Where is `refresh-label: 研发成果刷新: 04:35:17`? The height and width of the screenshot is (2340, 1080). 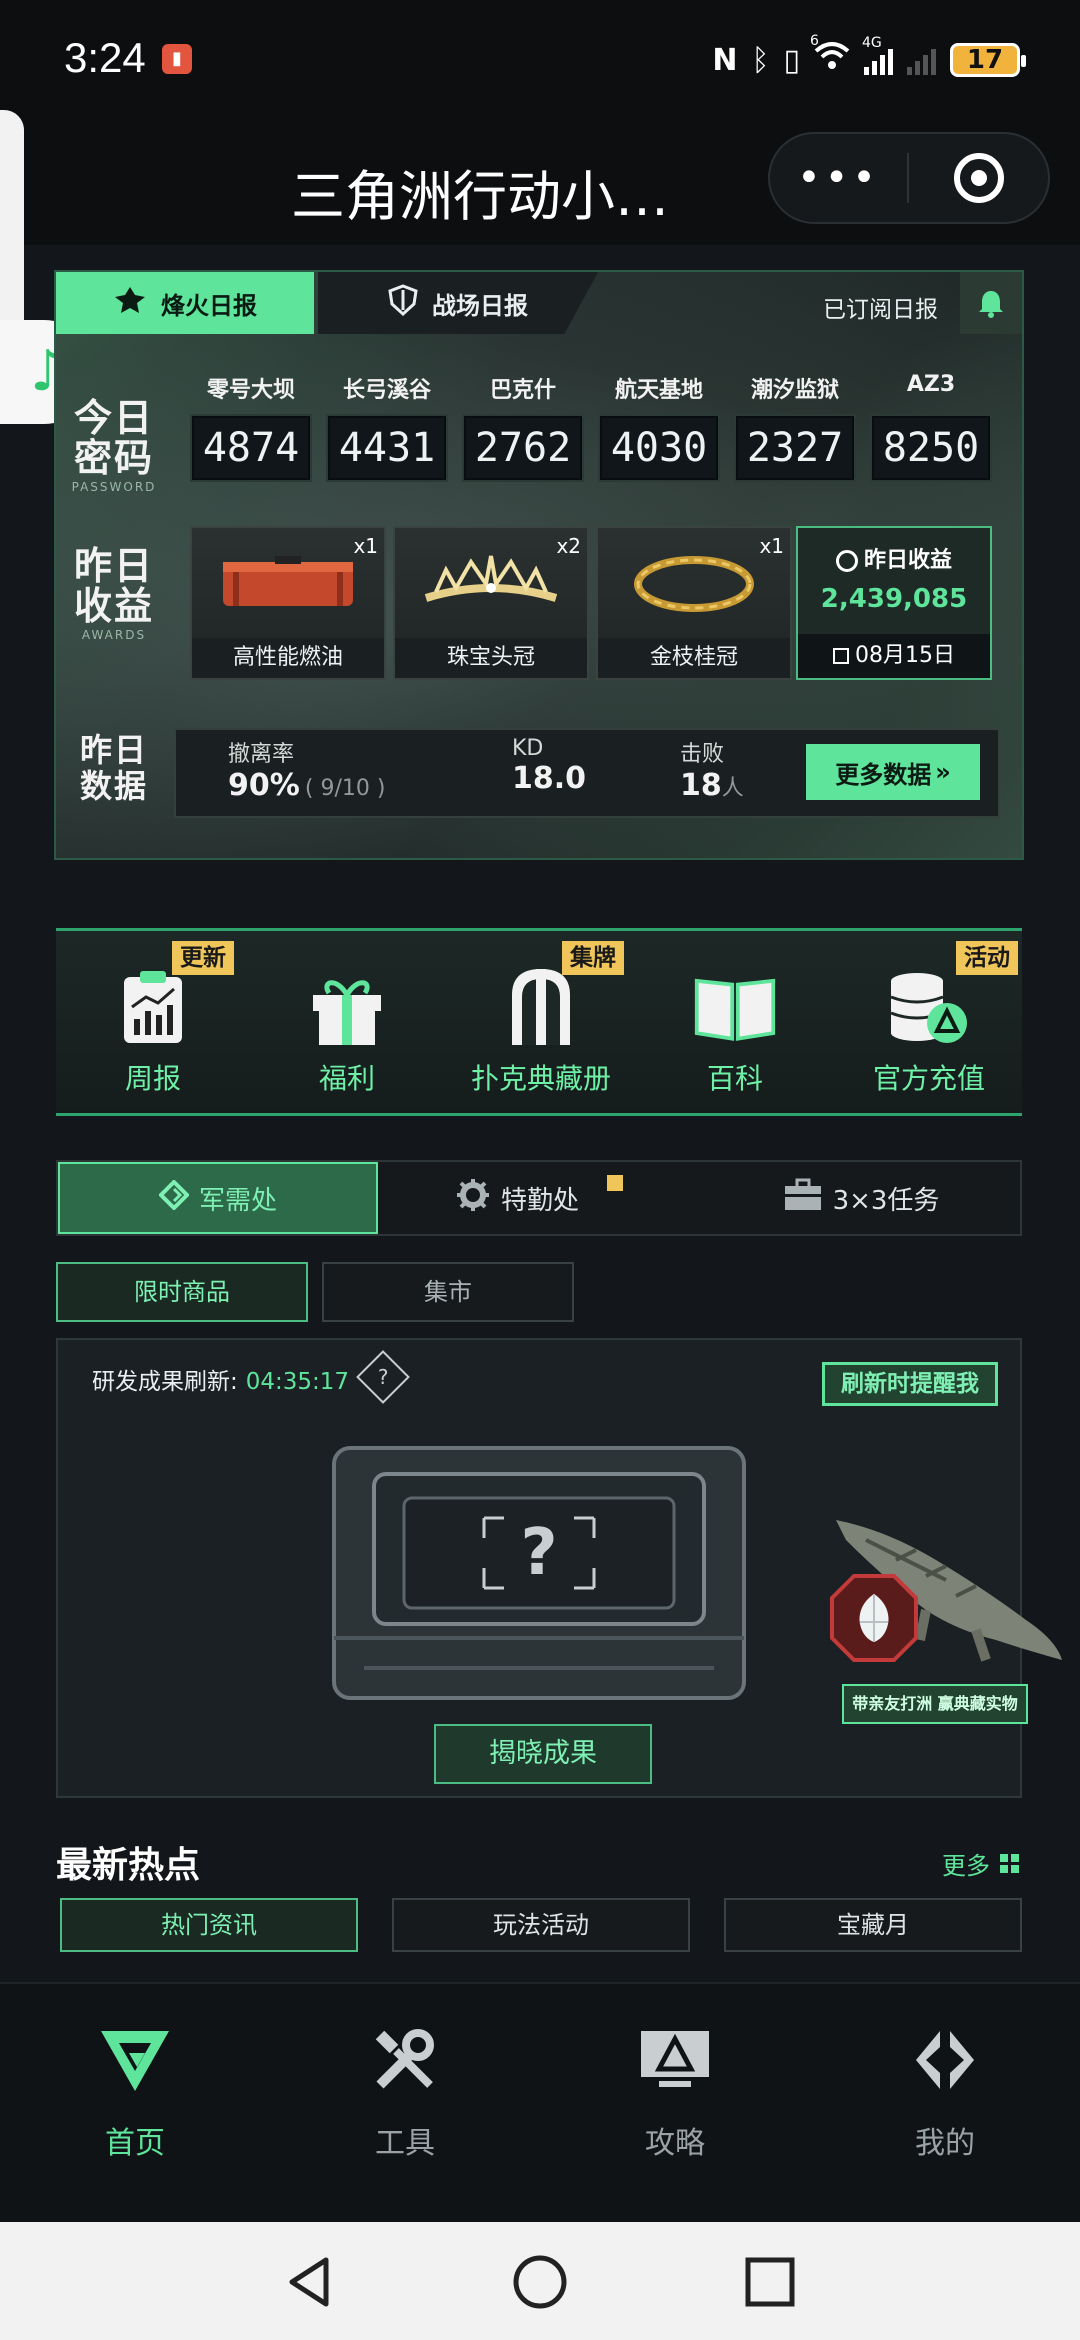
refresh-label: 研发成果刷新: 04:35:17 is located at coordinates (220, 1379).